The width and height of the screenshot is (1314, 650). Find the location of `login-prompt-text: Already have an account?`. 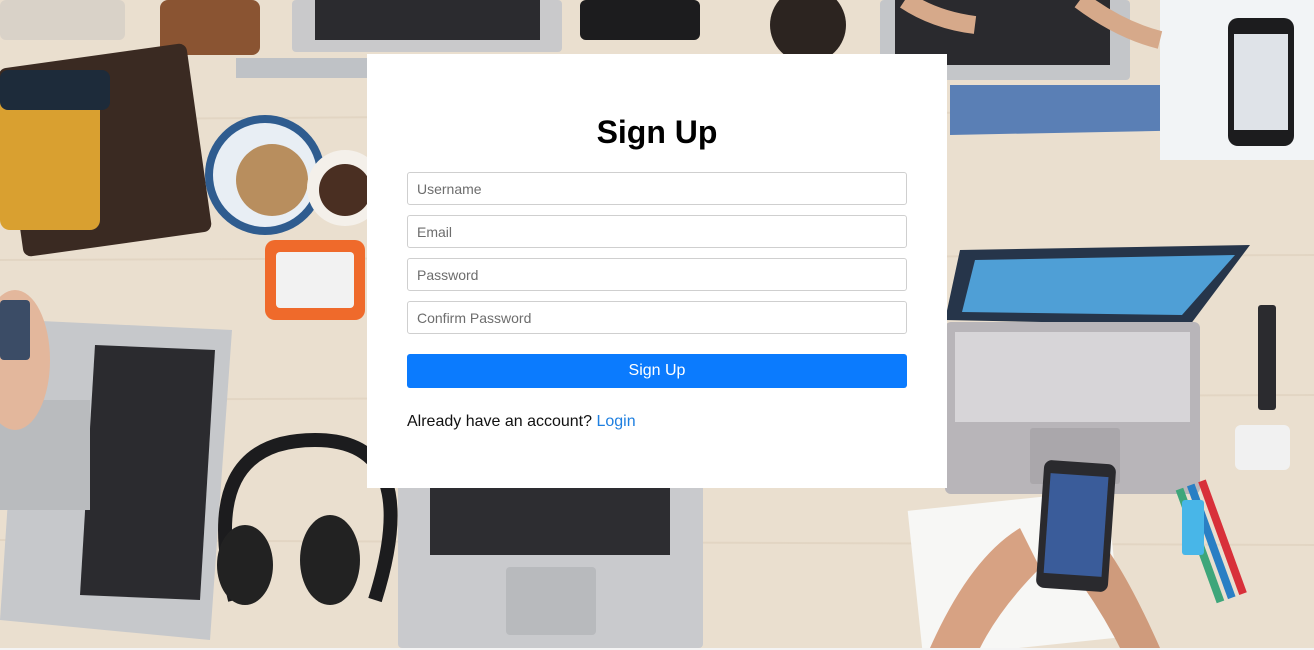

login-prompt-text: Already have an account? is located at coordinates (502, 421).